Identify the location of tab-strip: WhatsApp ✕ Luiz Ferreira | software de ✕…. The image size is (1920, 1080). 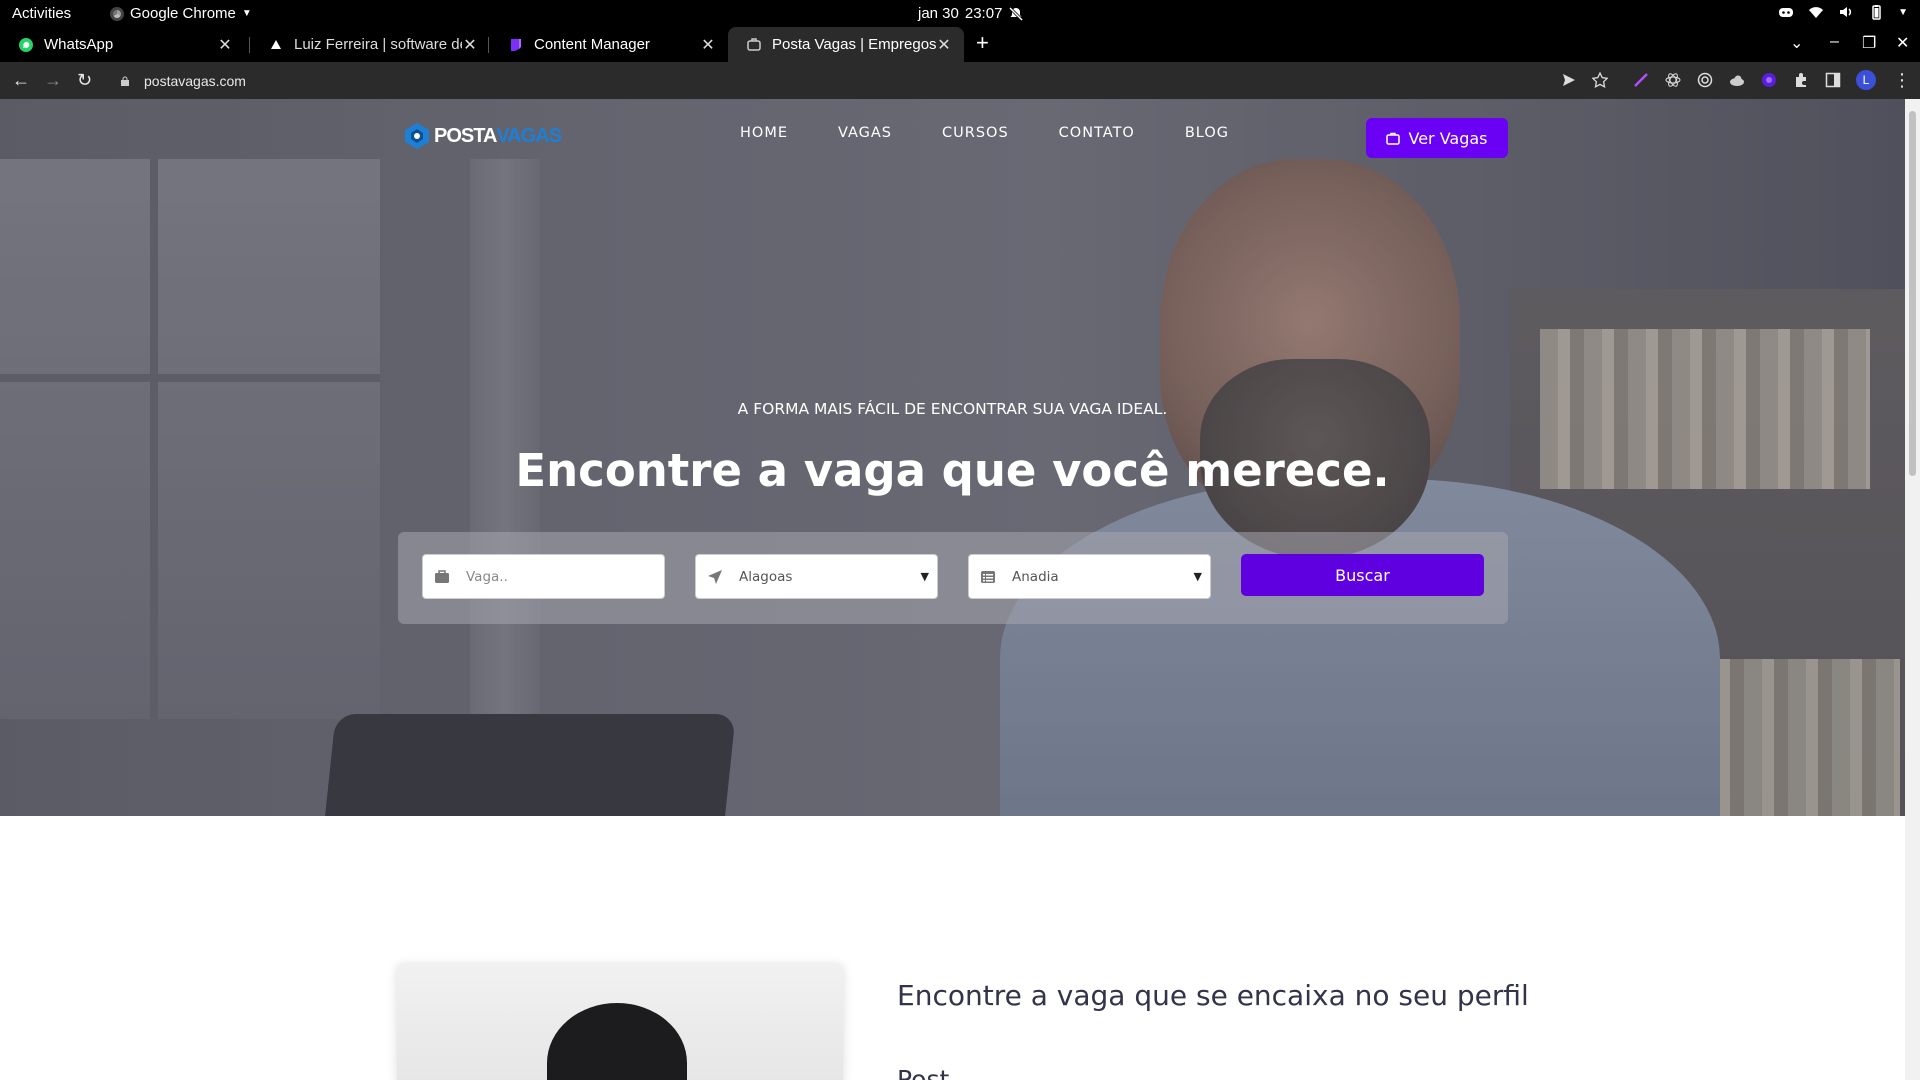
(960, 44).